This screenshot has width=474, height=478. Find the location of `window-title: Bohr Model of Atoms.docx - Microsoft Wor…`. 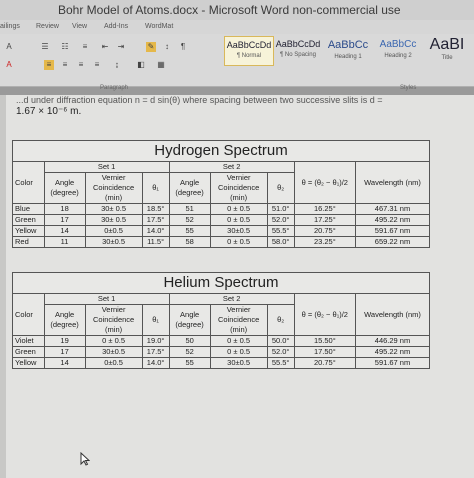

window-title: Bohr Model of Atoms.docx - Microsoft Wor… is located at coordinates (229, 10).